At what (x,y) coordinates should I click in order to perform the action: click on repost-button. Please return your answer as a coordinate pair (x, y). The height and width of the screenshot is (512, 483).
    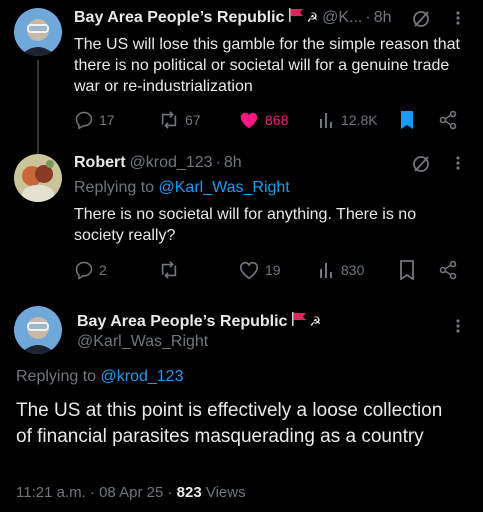
    Looking at the image, I should click on (169, 270).